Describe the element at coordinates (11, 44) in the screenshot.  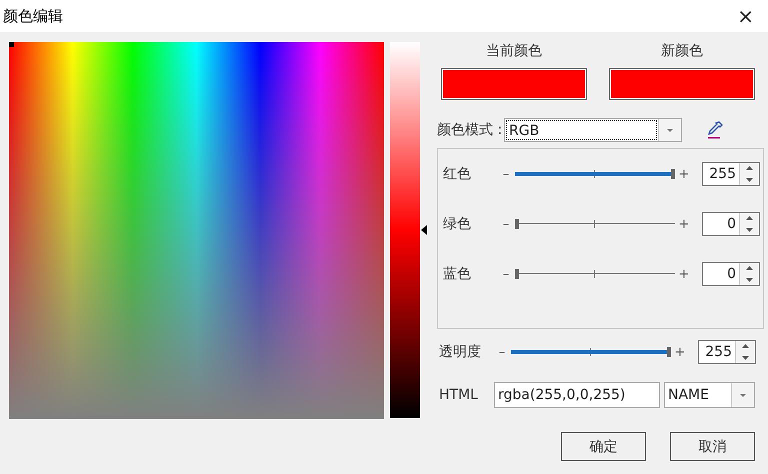
I see `picker-marker` at that location.